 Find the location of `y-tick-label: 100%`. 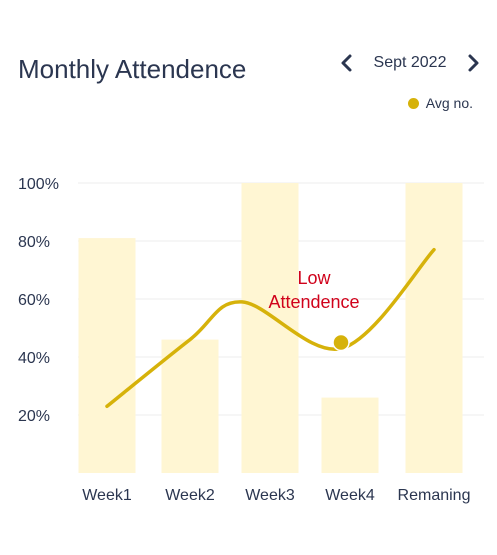

y-tick-label: 100% is located at coordinates (38, 184).